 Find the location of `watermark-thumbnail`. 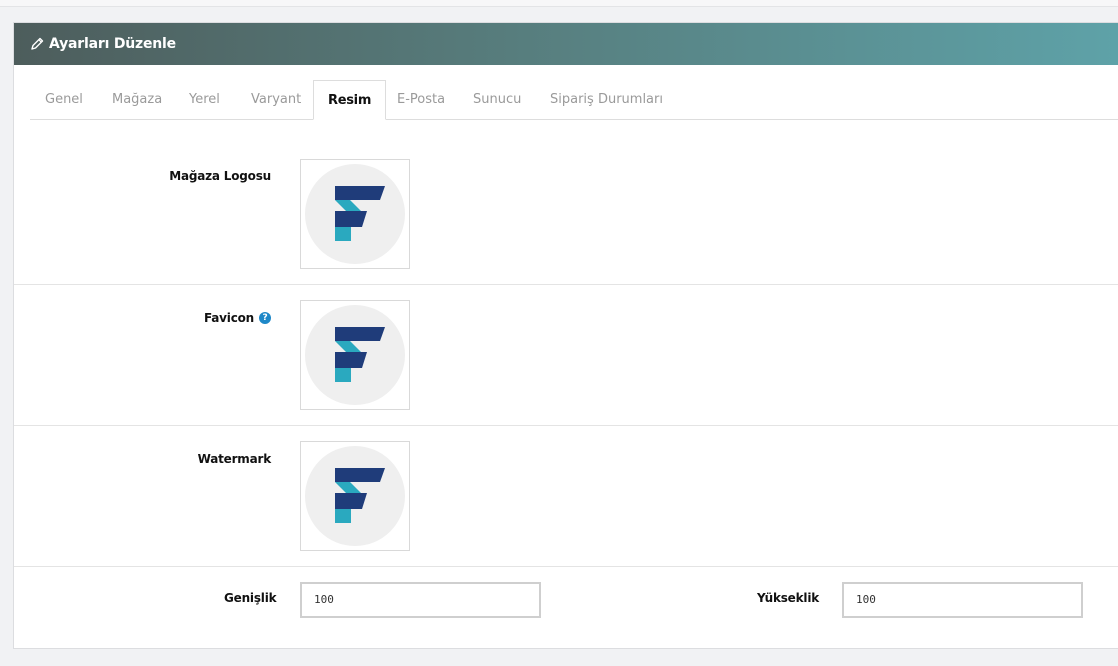

watermark-thumbnail is located at coordinates (355, 496).